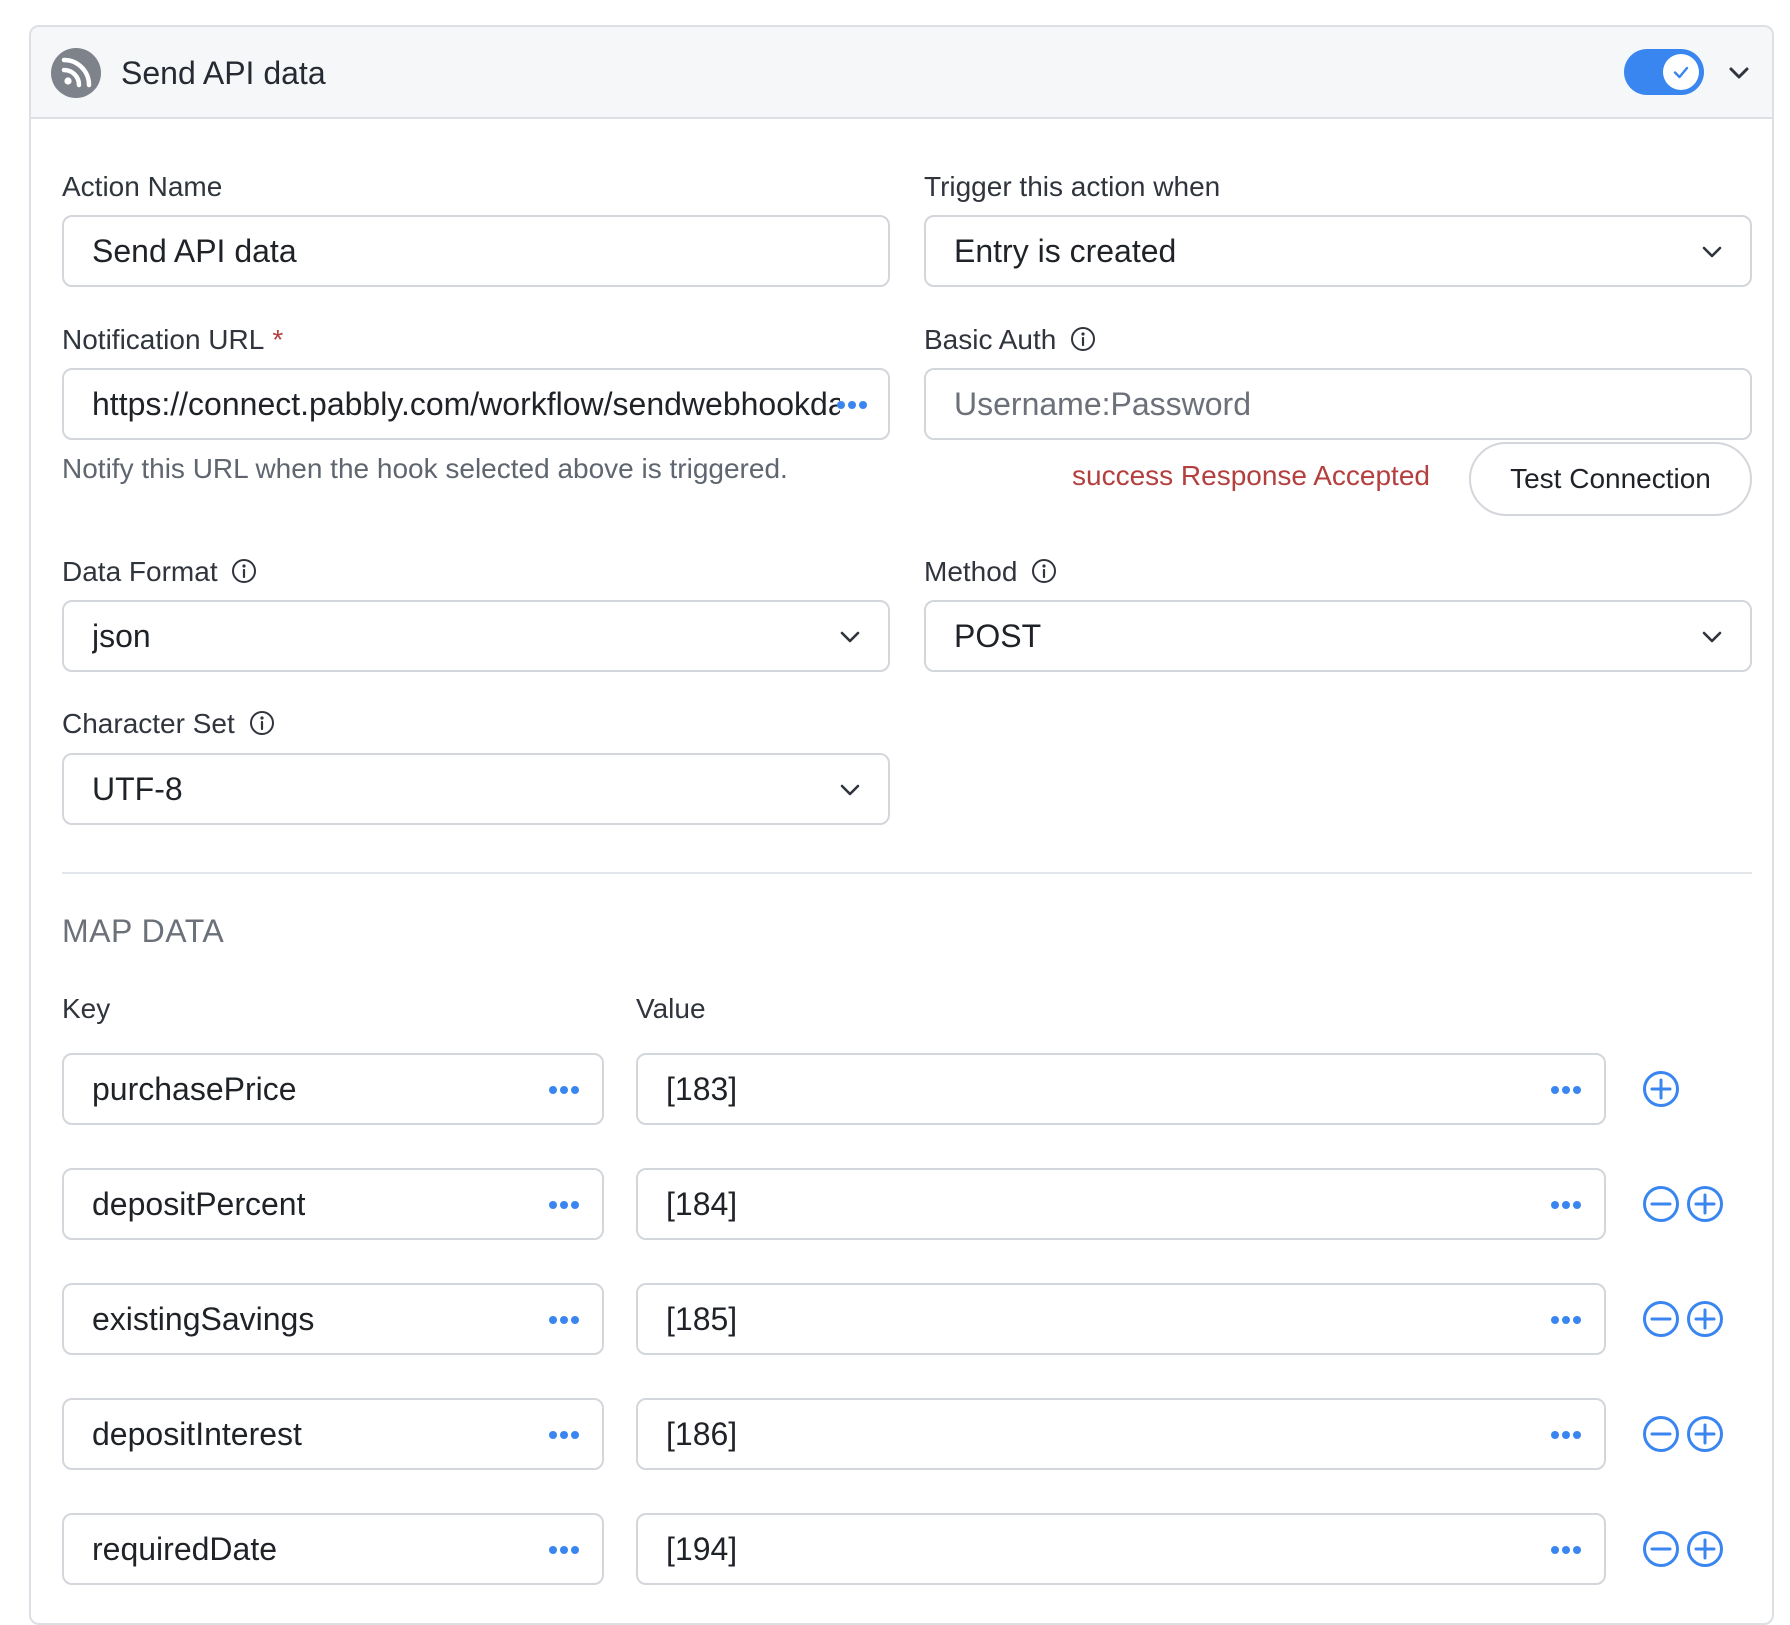 The image size is (1790, 1625). Describe the element at coordinates (333, 1319) in the screenshot. I see `map-key-field: existingSavings` at that location.